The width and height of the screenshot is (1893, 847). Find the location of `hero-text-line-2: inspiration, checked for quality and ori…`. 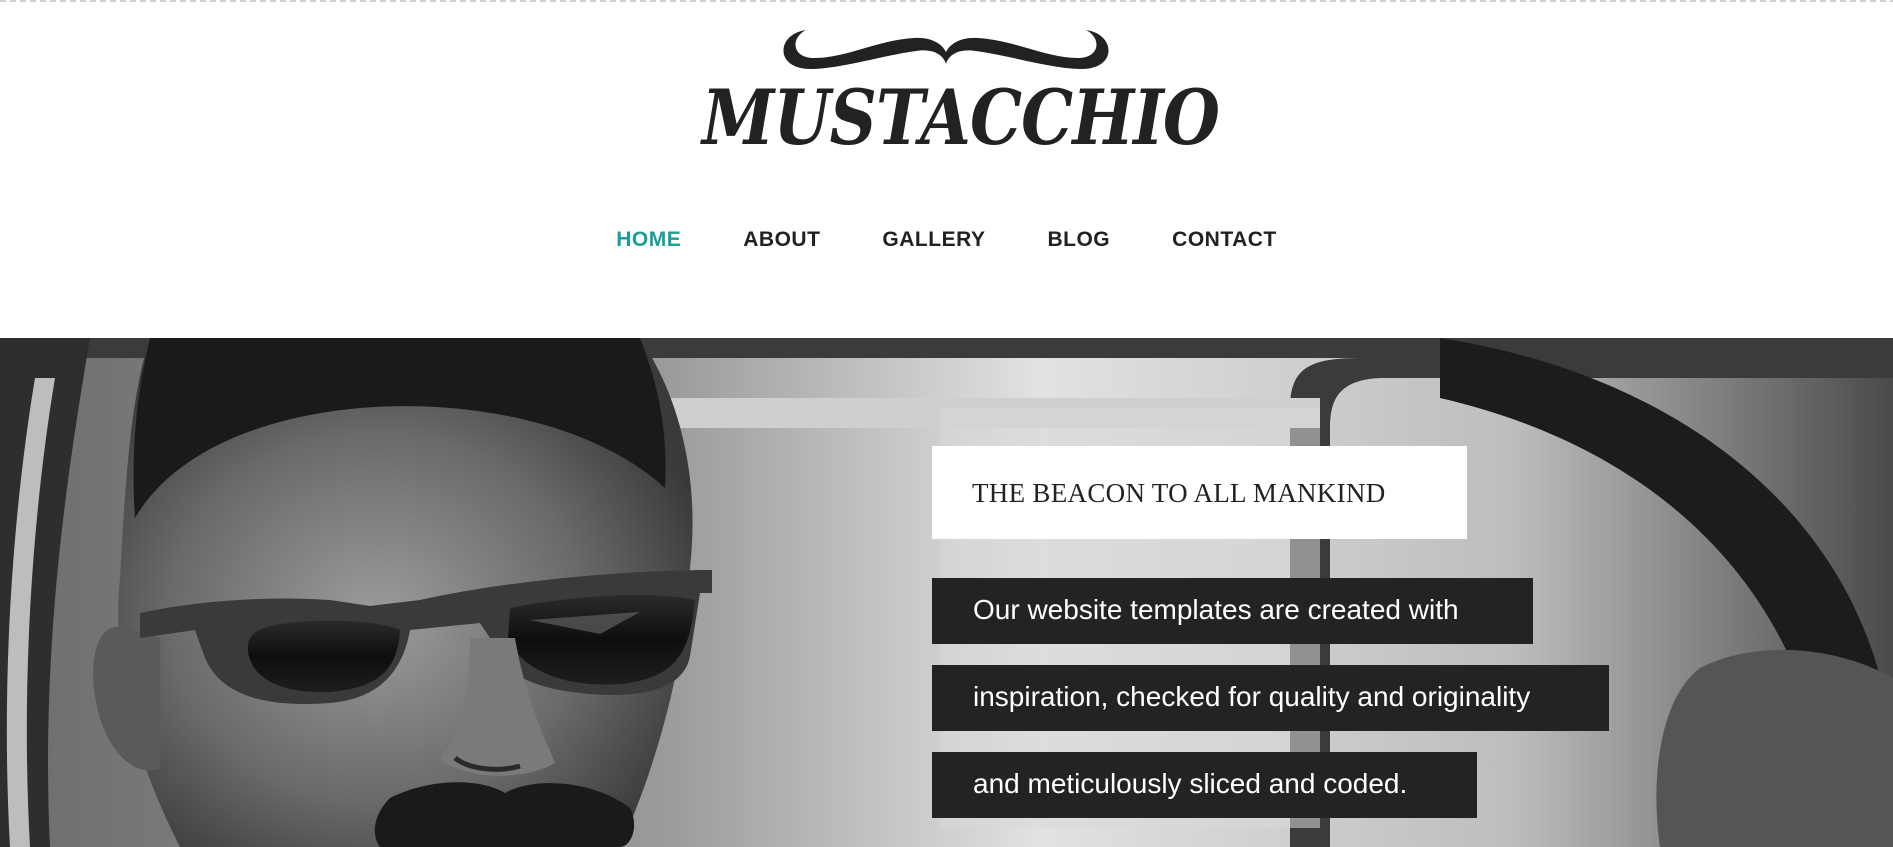

hero-text-line-2: inspiration, checked for quality and ori… is located at coordinates (1270, 698).